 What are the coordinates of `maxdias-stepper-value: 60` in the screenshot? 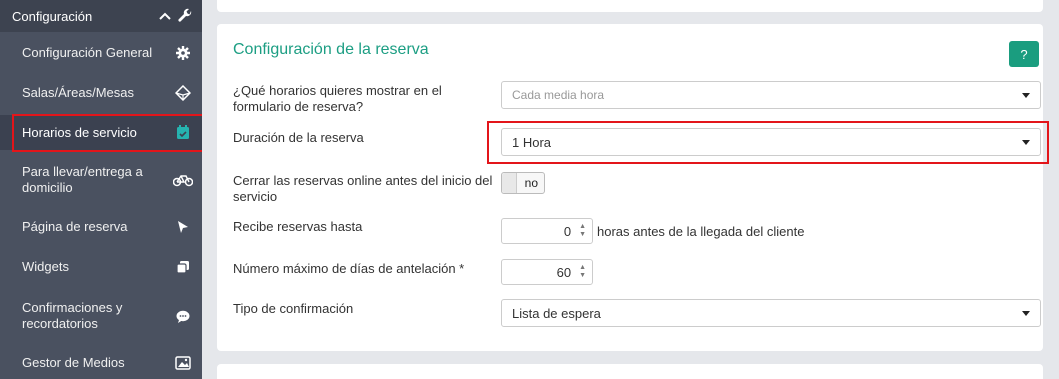 It's located at (564, 272).